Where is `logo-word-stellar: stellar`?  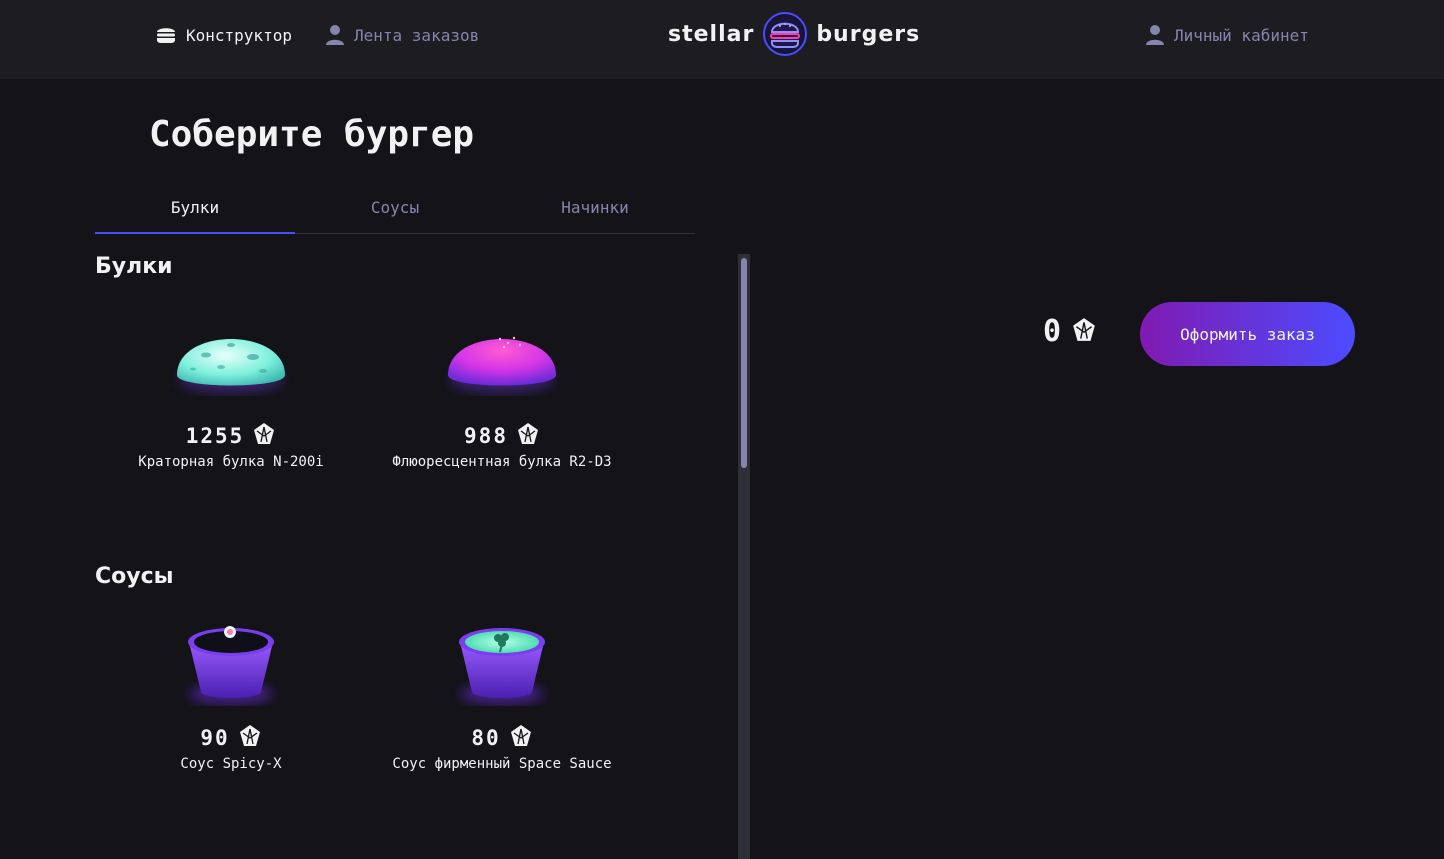 logo-word-stellar: stellar is located at coordinates (711, 34).